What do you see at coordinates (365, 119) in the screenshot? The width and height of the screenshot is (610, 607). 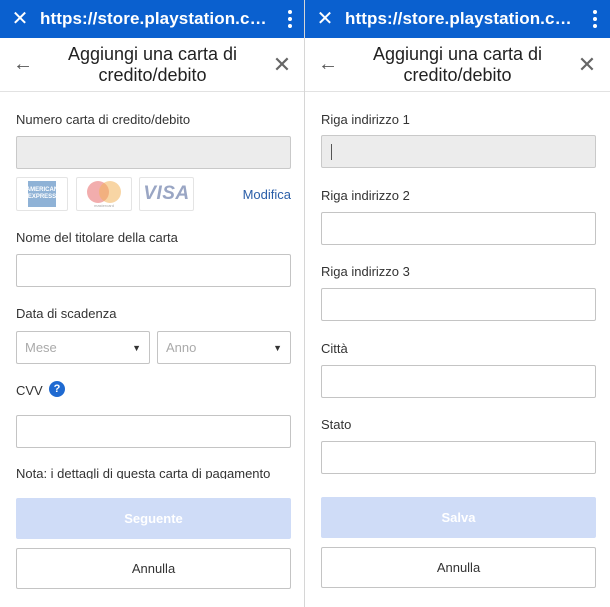 I see `address1-label: Riga indirizzo 1` at bounding box center [365, 119].